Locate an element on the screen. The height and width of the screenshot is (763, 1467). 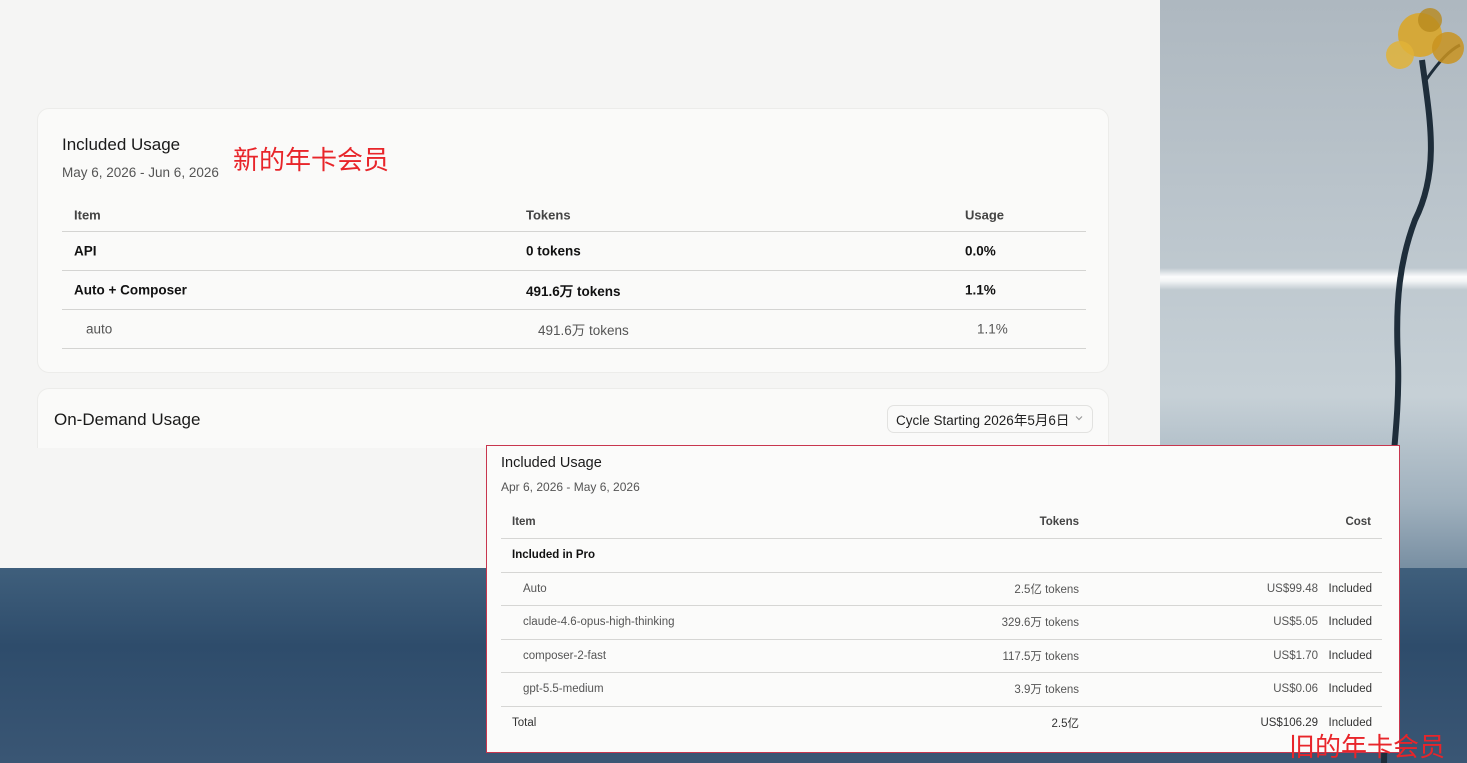
group-label: Included in Pro is located at coordinates (554, 555).